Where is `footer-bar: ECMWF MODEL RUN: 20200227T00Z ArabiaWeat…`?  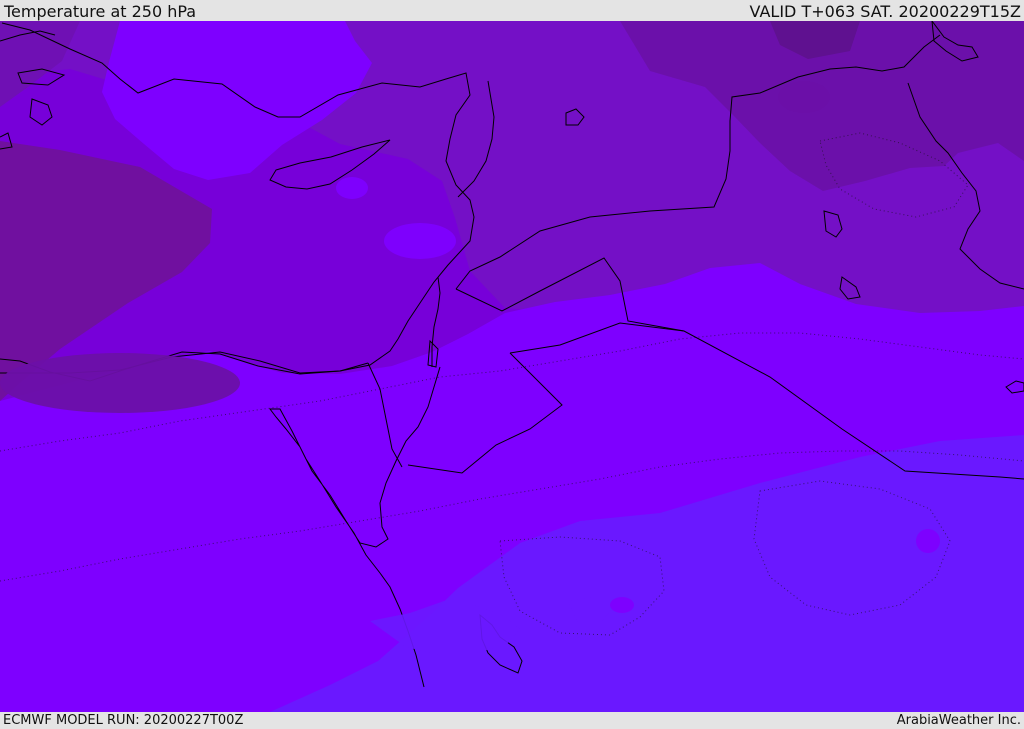
footer-bar: ECMWF MODEL RUN: 20200227T00Z ArabiaWeat… is located at coordinates (512, 720).